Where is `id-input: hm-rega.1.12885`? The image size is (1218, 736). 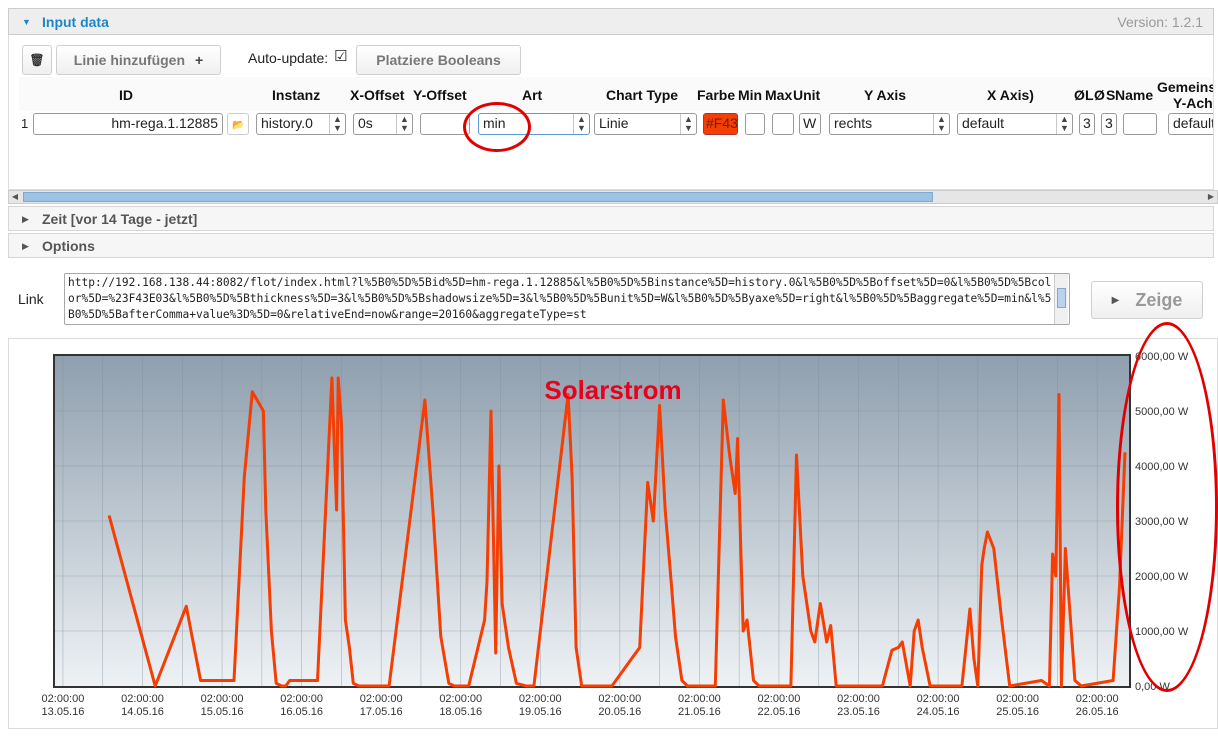
id-input: hm-rega.1.12885 is located at coordinates (128, 124).